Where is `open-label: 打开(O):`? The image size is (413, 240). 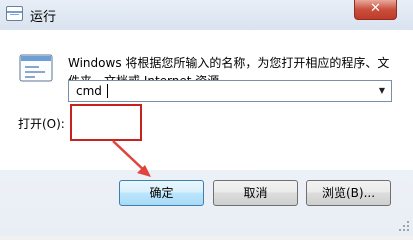
open-label: 打开(O): is located at coordinates (41, 124).